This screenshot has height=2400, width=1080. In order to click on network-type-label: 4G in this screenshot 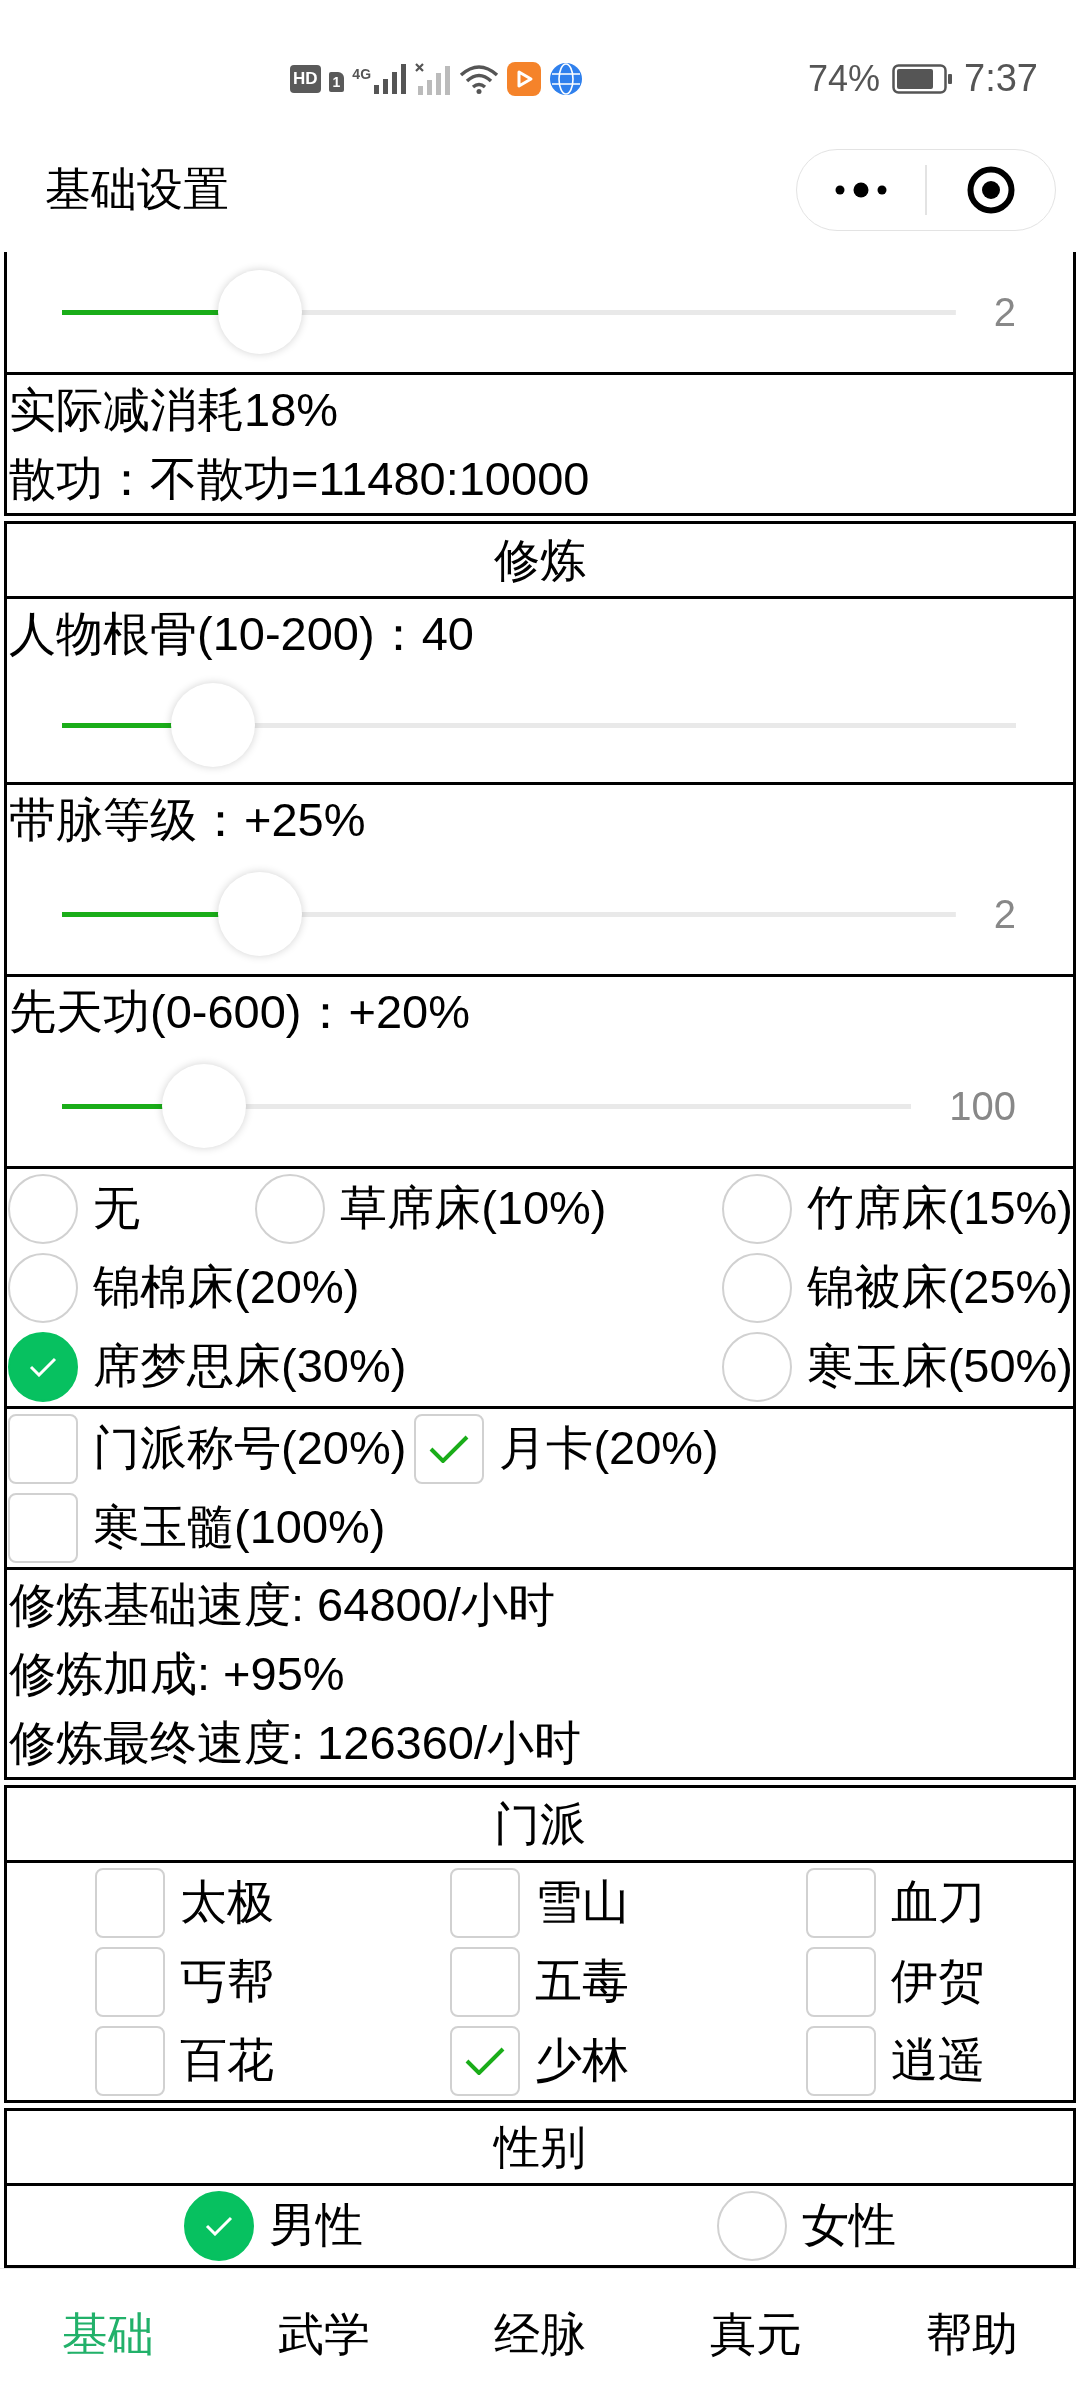, I will do `click(362, 73)`.